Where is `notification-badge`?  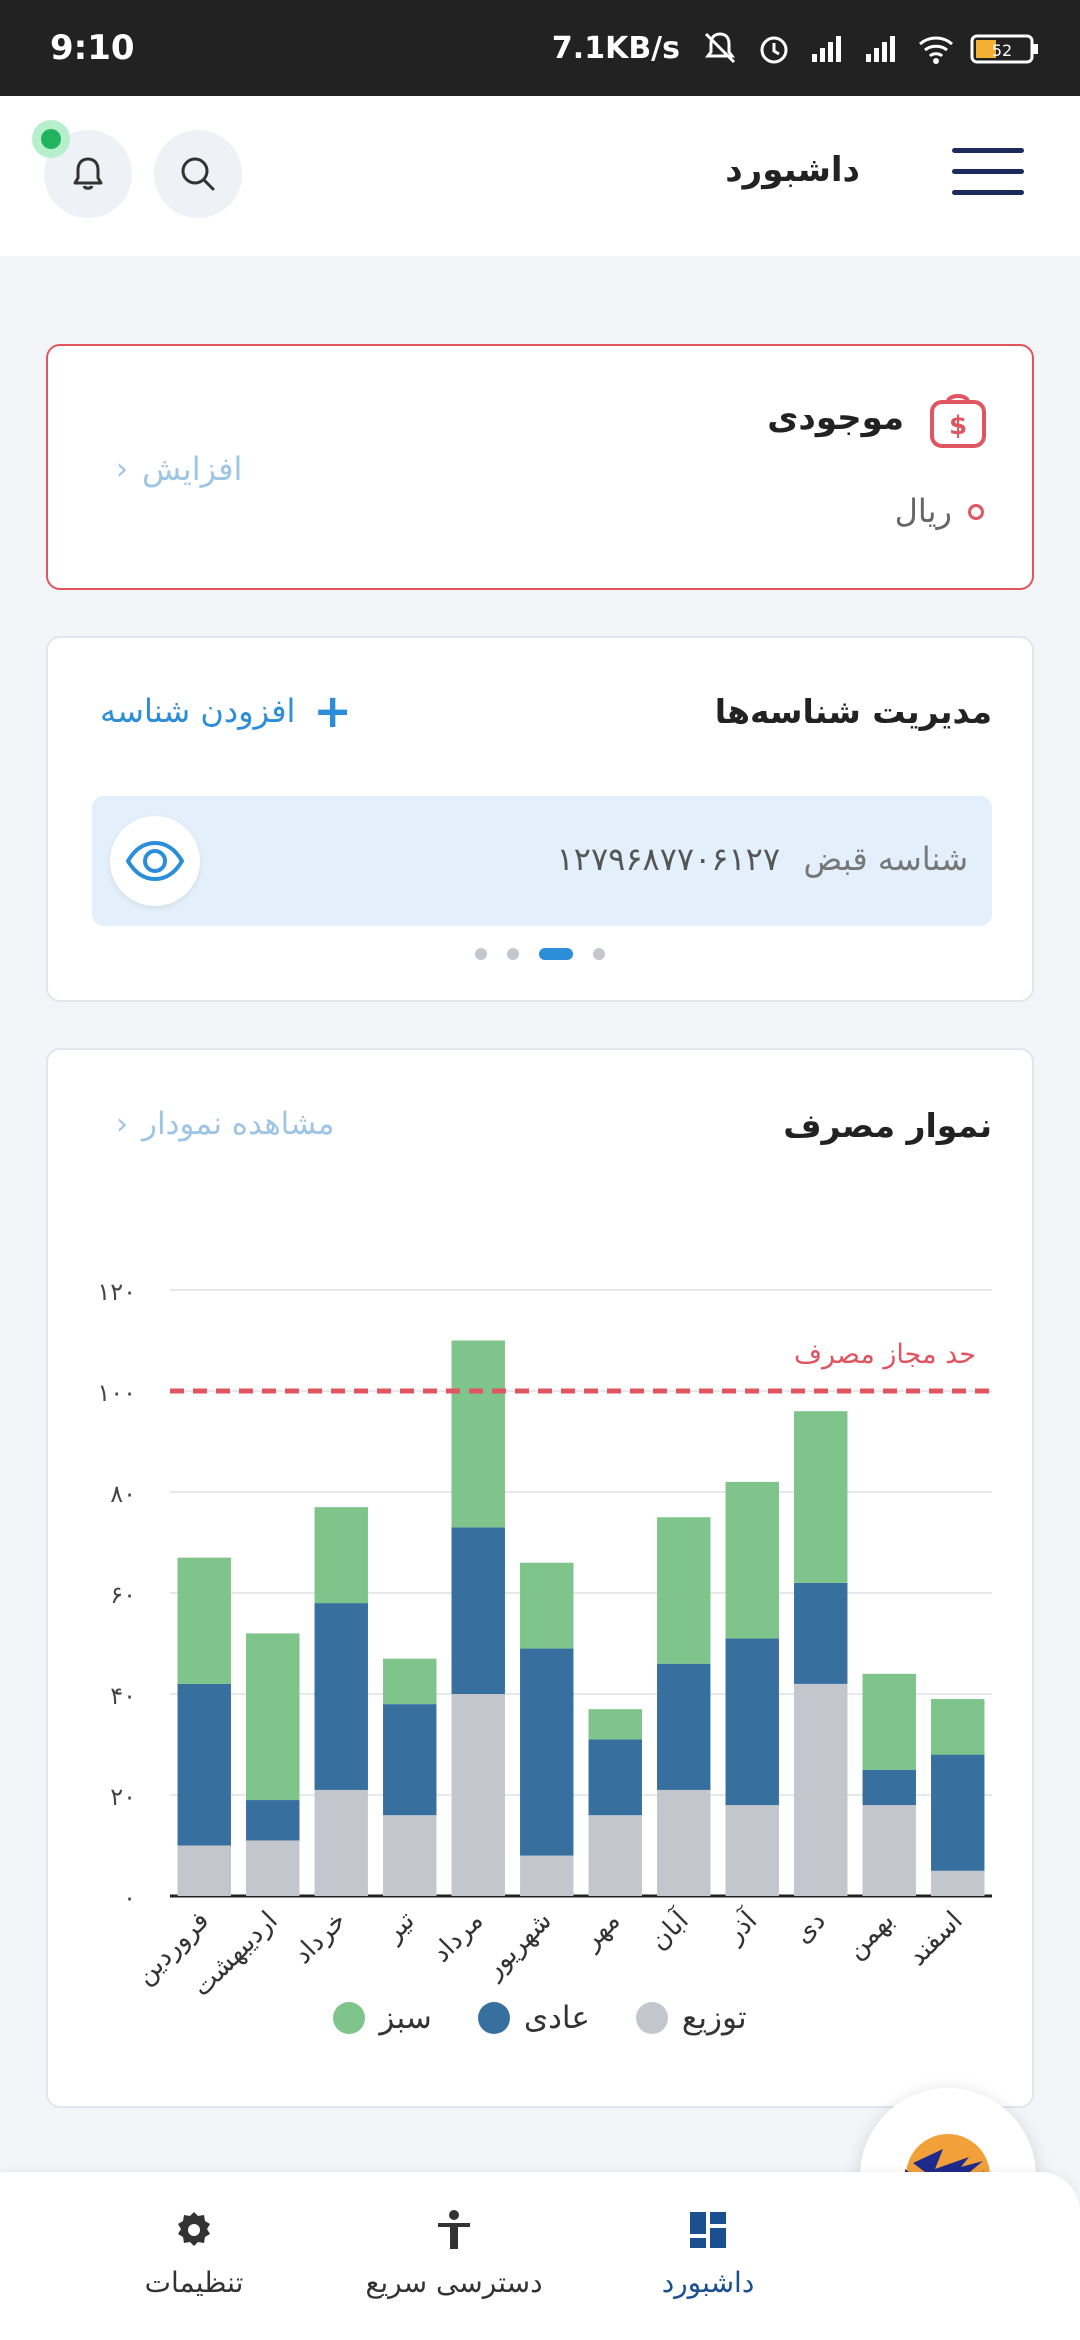
notification-badge is located at coordinates (51, 139).